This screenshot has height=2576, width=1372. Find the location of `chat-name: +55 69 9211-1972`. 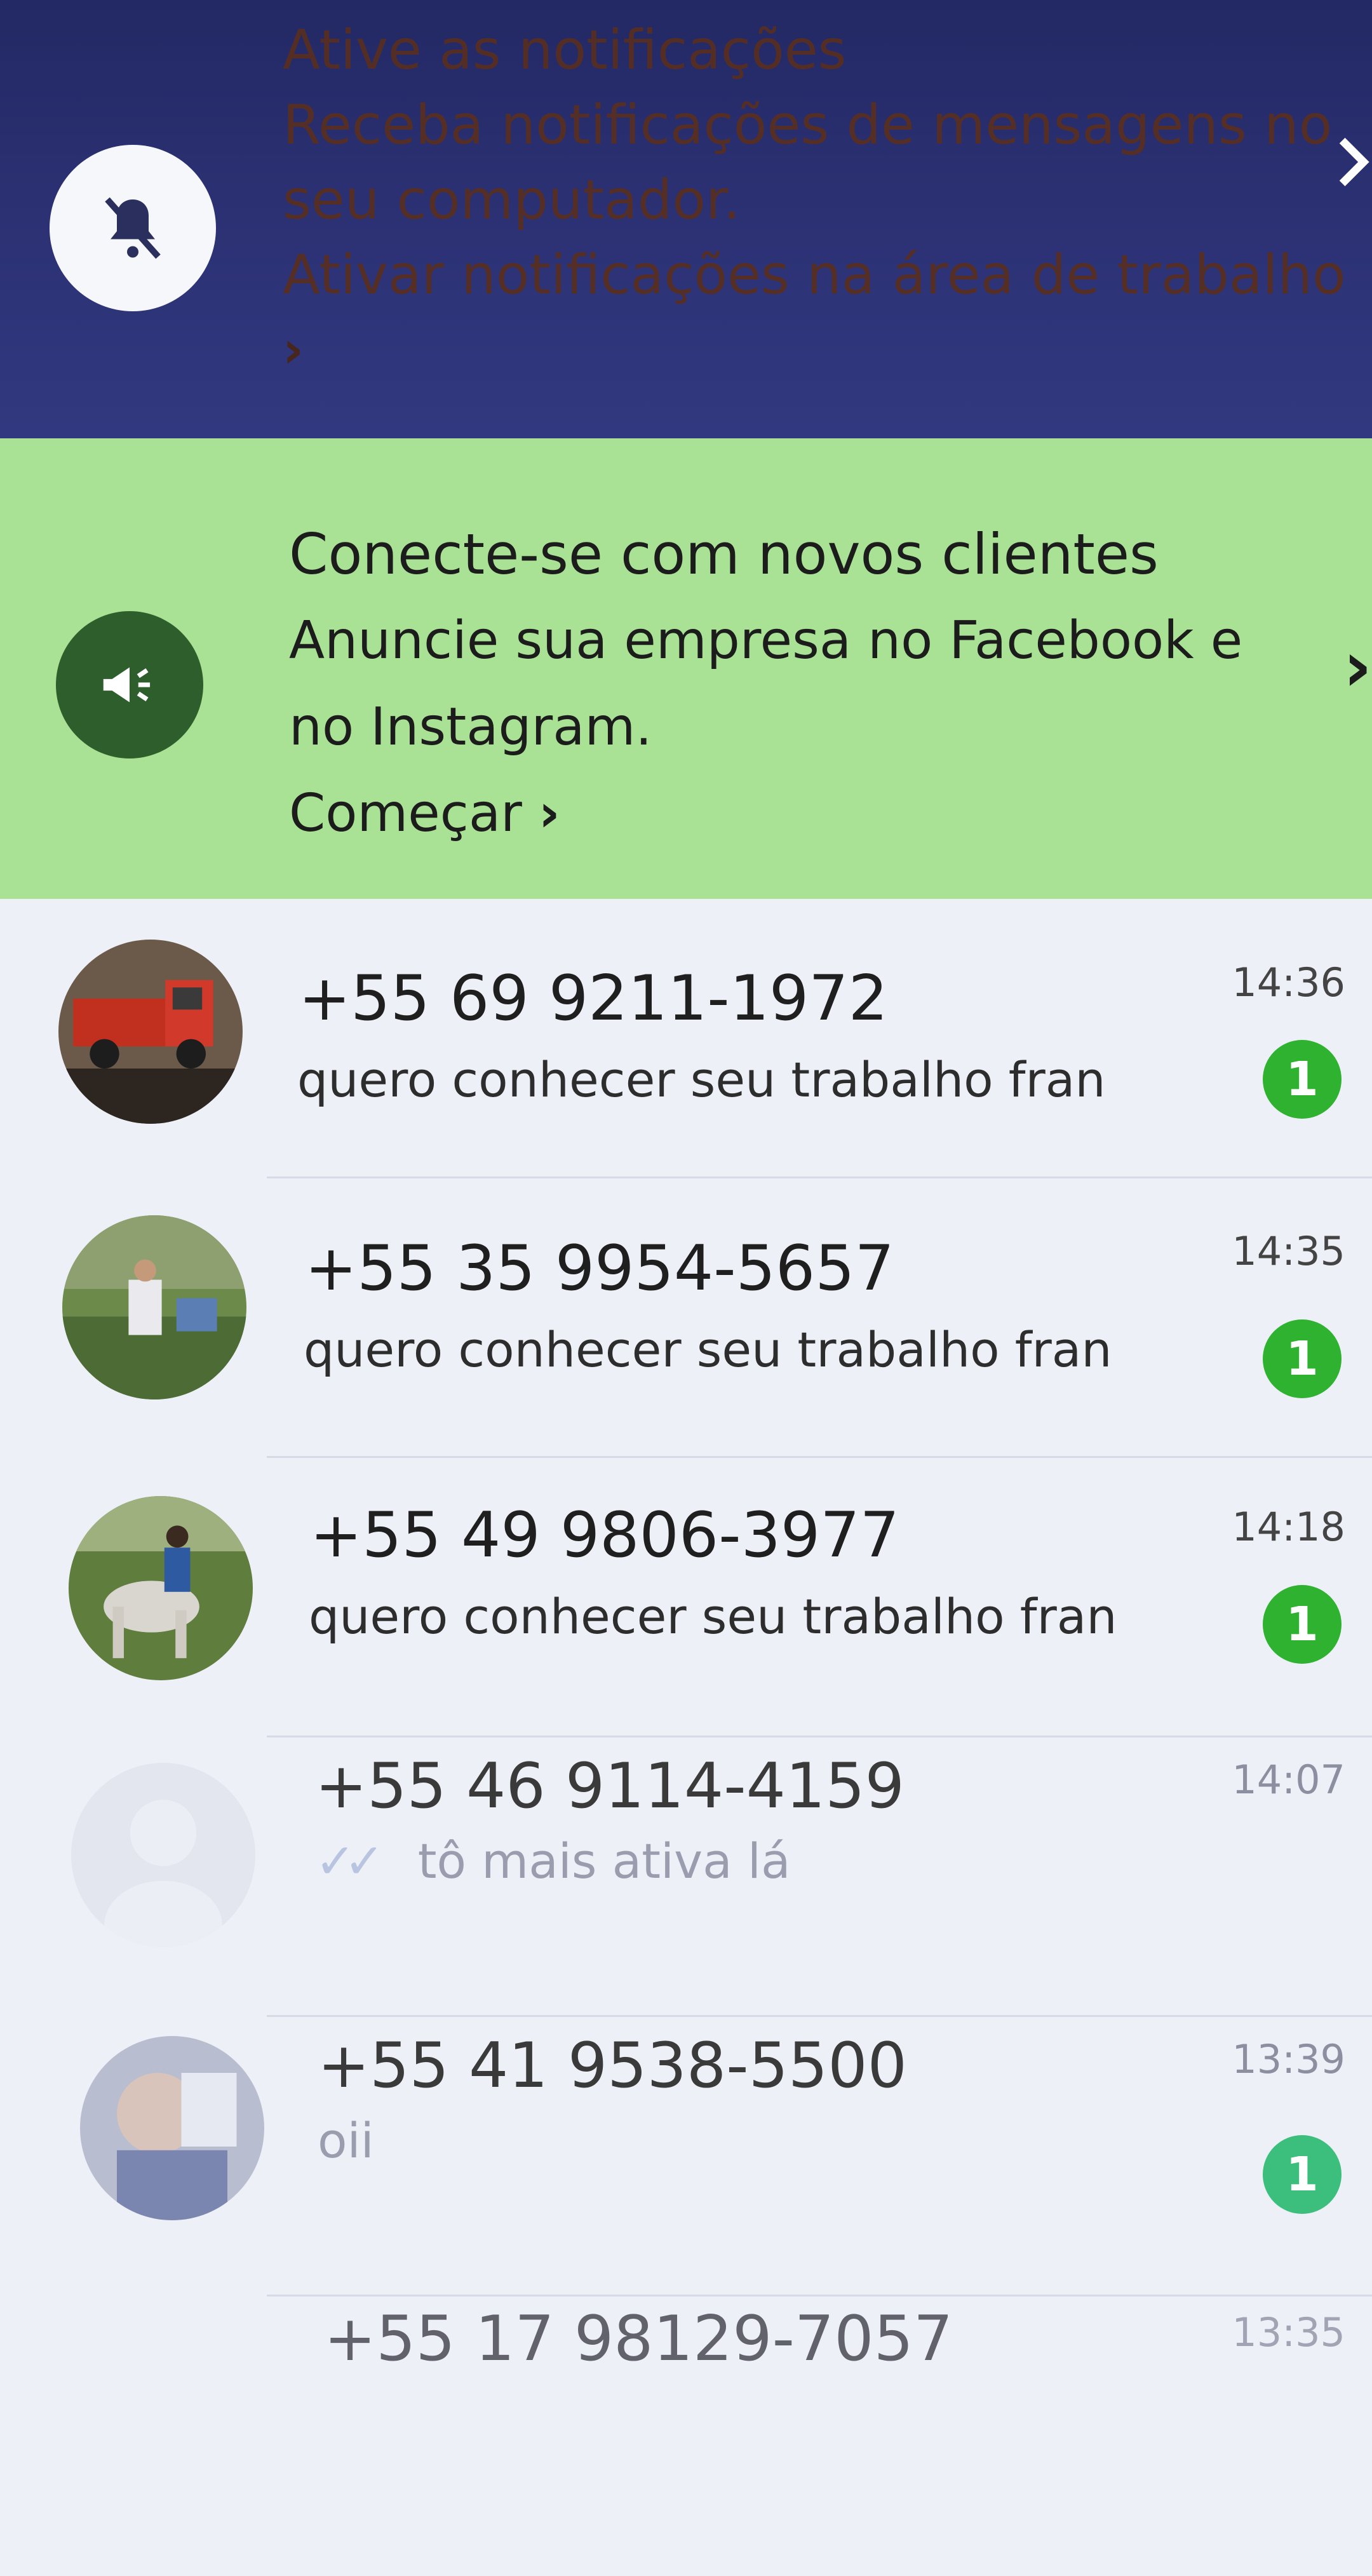

chat-name: +55 69 9211-1972 is located at coordinates (593, 998).